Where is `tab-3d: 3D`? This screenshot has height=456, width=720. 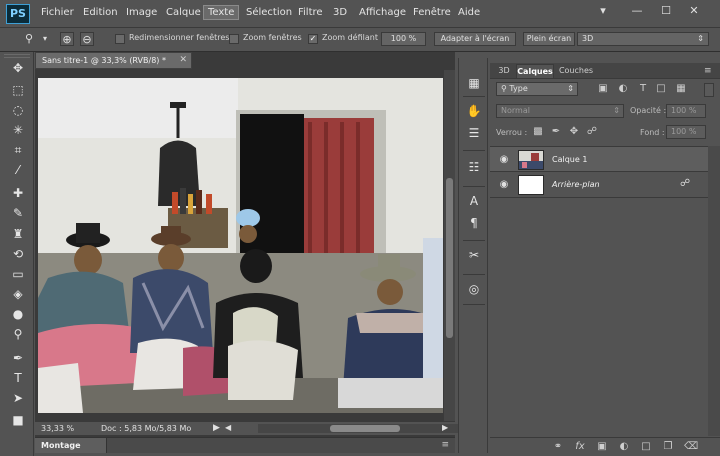
tab-3d: 3D is located at coordinates (504, 71).